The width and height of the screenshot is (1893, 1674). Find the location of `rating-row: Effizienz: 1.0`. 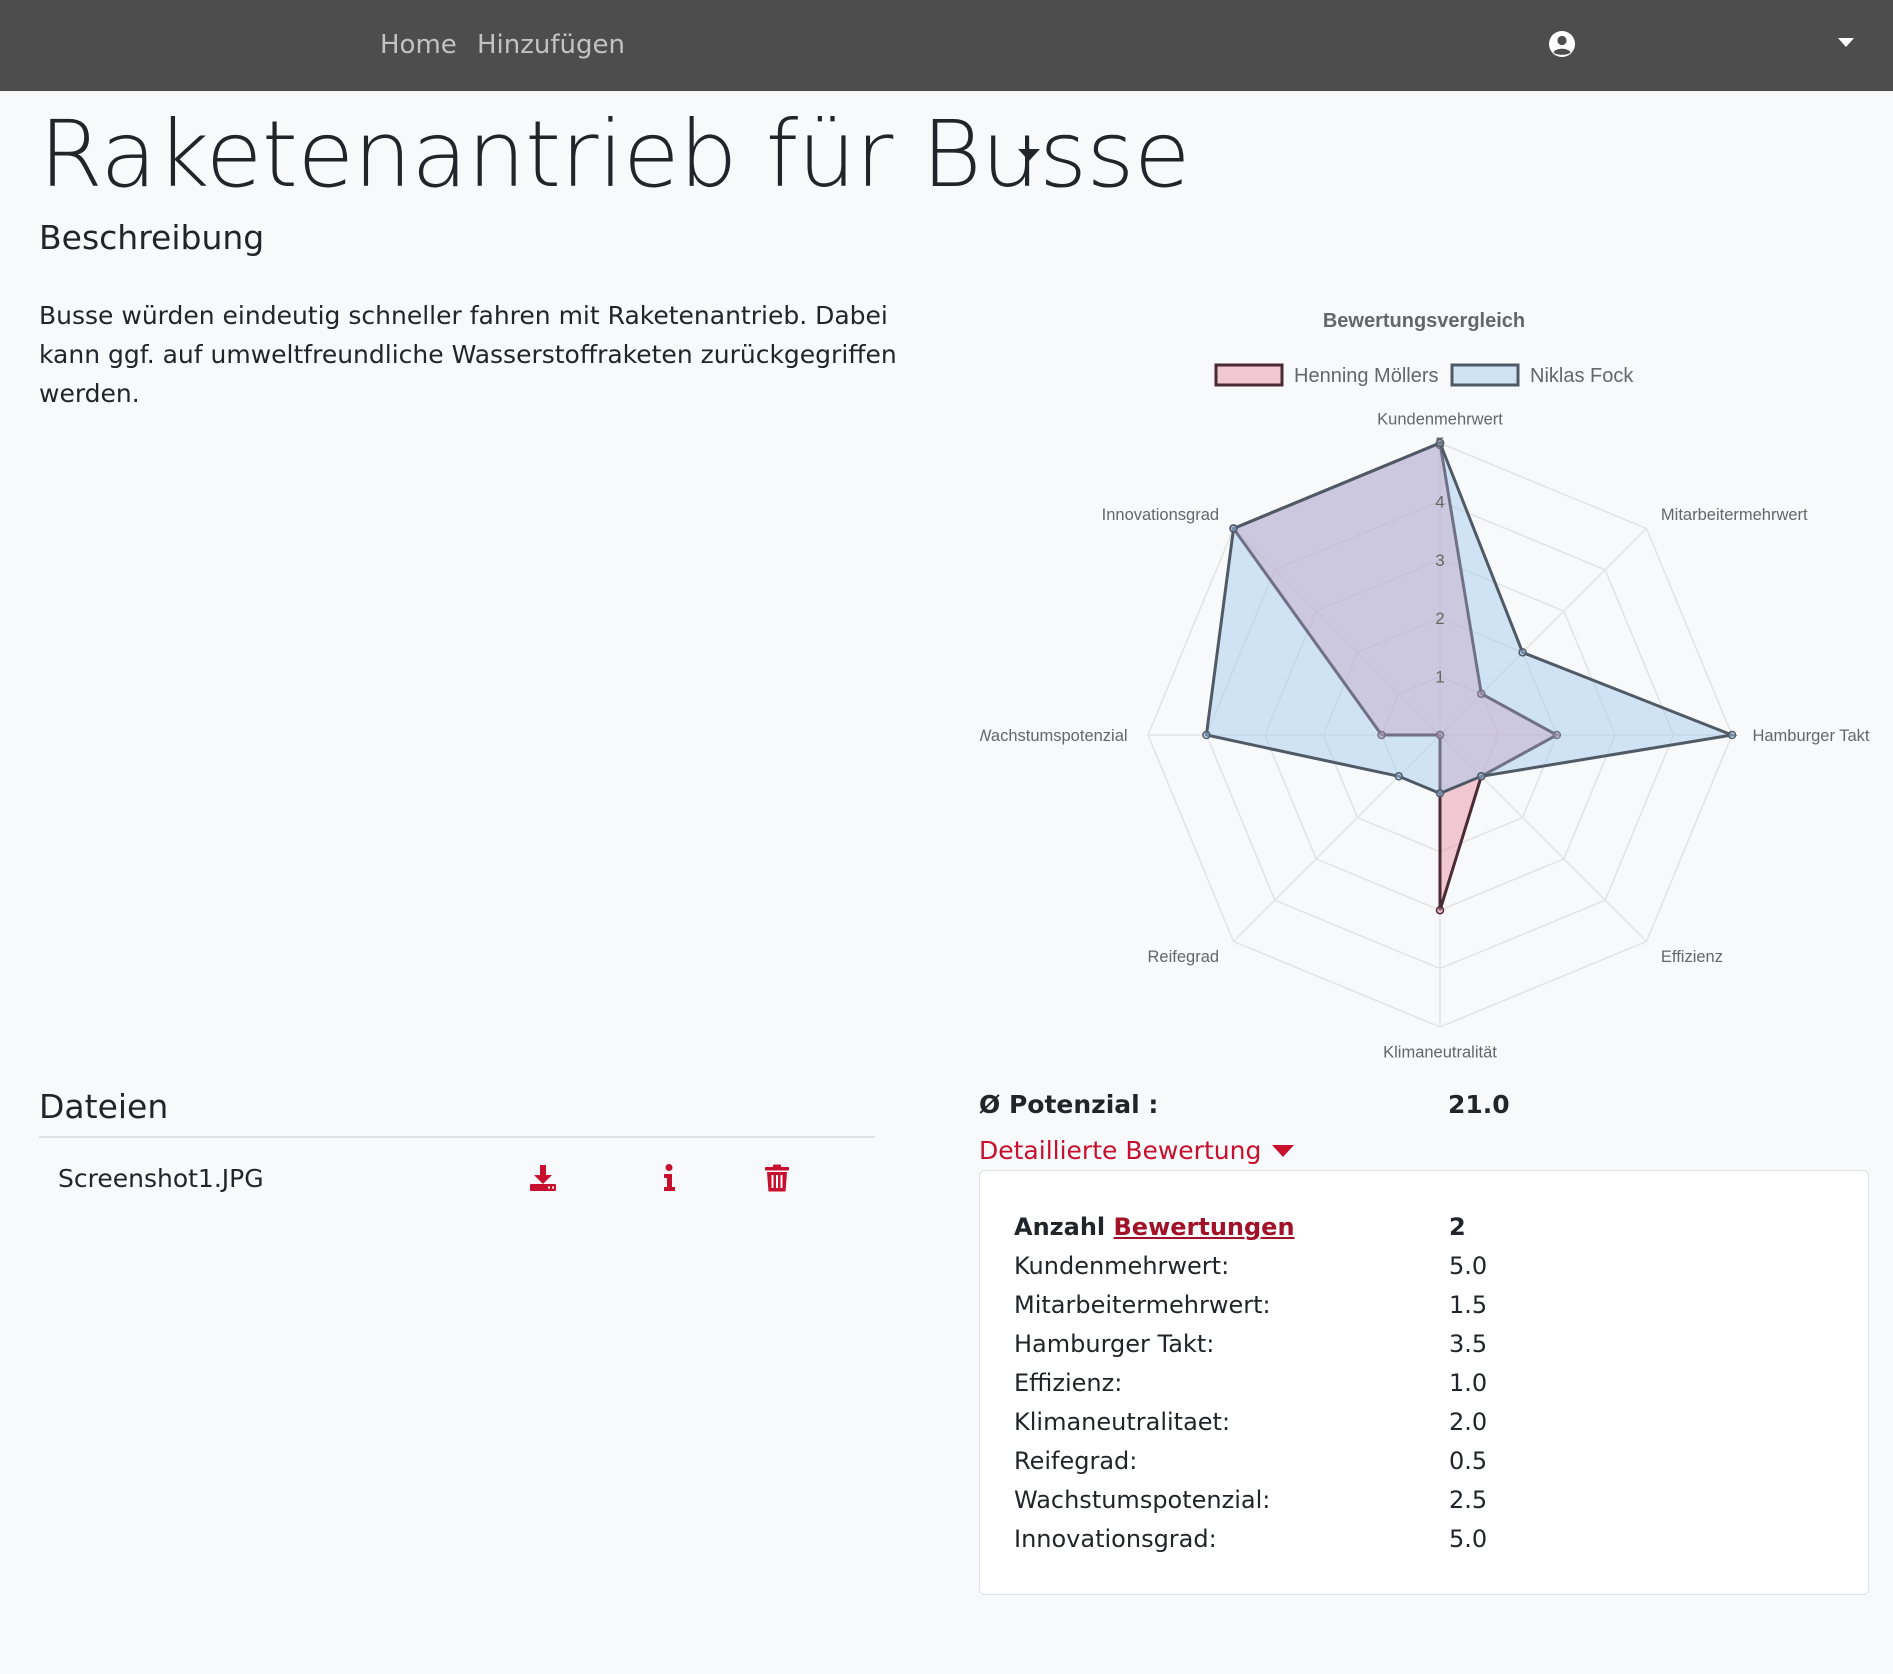

rating-row: Effizienz: 1.0 is located at coordinates (1424, 1383).